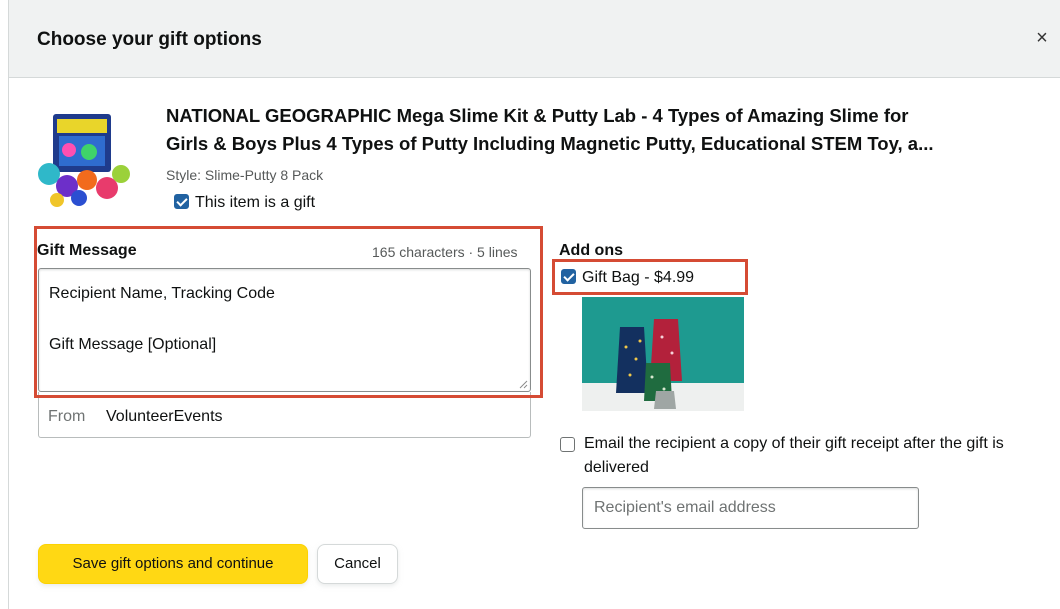 Image resolution: width=1060 pixels, height=609 pixels. What do you see at coordinates (255, 202) in the screenshot?
I see `is-gift-label: This item is a gift` at bounding box center [255, 202].